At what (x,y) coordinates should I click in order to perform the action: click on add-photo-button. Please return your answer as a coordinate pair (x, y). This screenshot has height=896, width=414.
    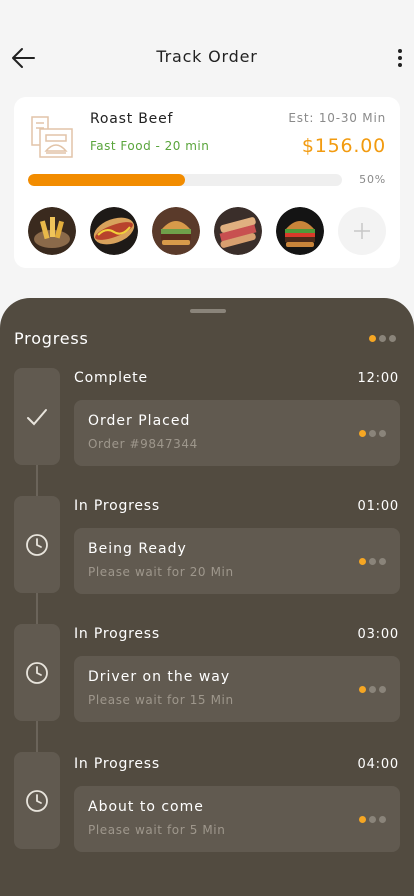
    Looking at the image, I should click on (362, 231).